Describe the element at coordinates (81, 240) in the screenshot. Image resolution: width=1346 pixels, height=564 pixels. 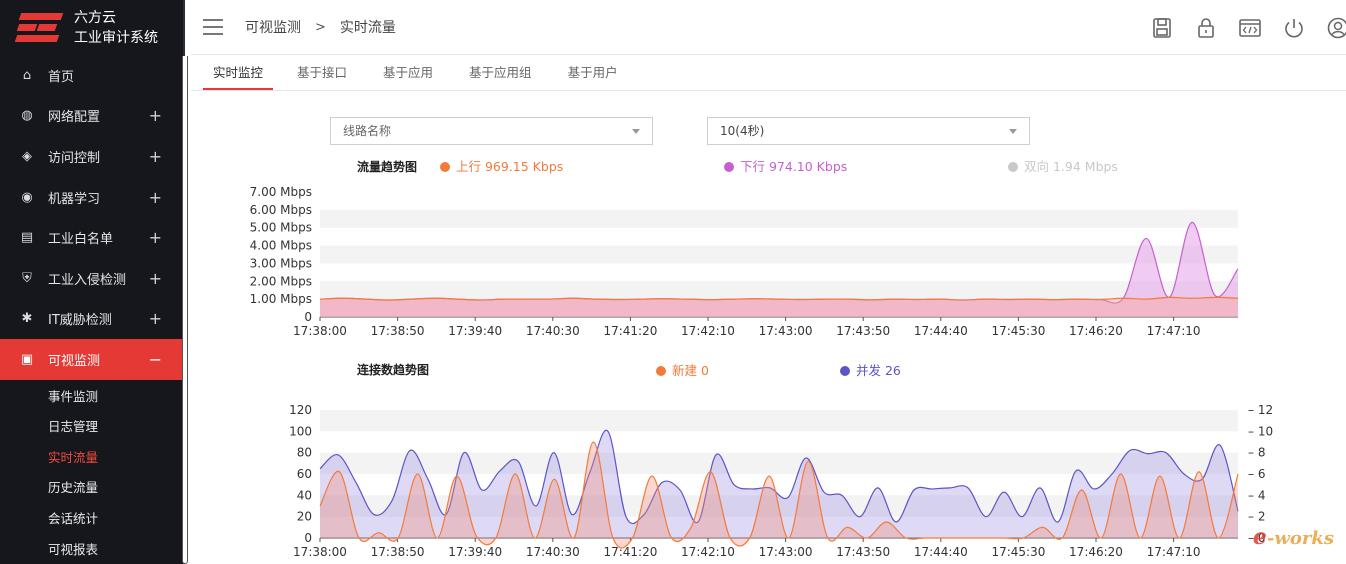
I see `sidebar-item-label: 工业白名单` at that location.